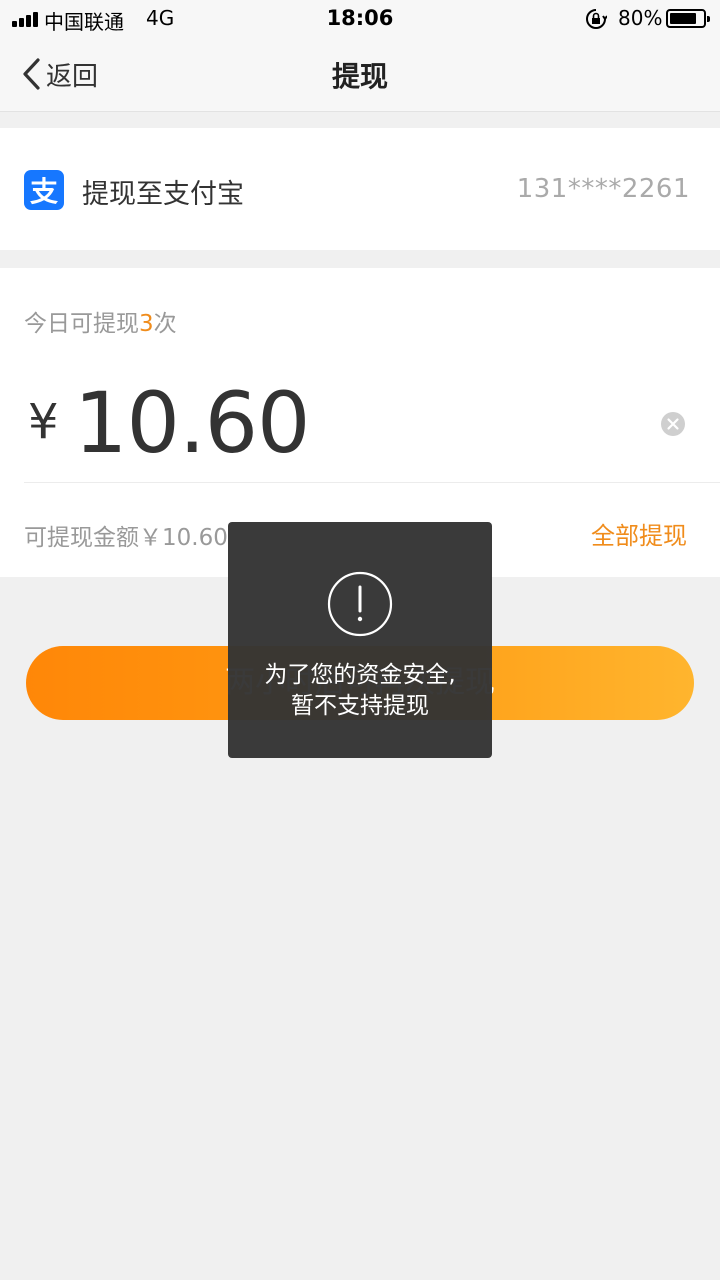 The height and width of the screenshot is (1280, 720). I want to click on status-bar: 中国联通 4G 18:06 80%, so click(360, 19).